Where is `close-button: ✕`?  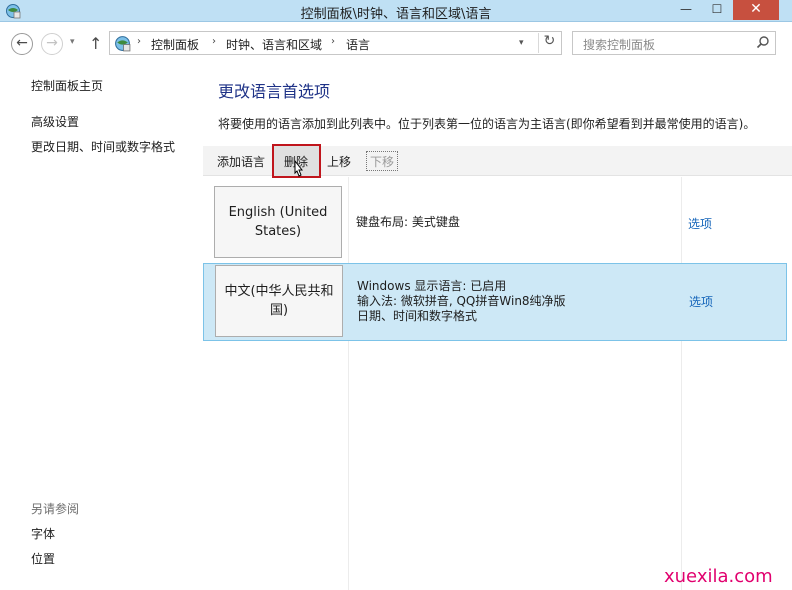
close-button: ✕ is located at coordinates (756, 10).